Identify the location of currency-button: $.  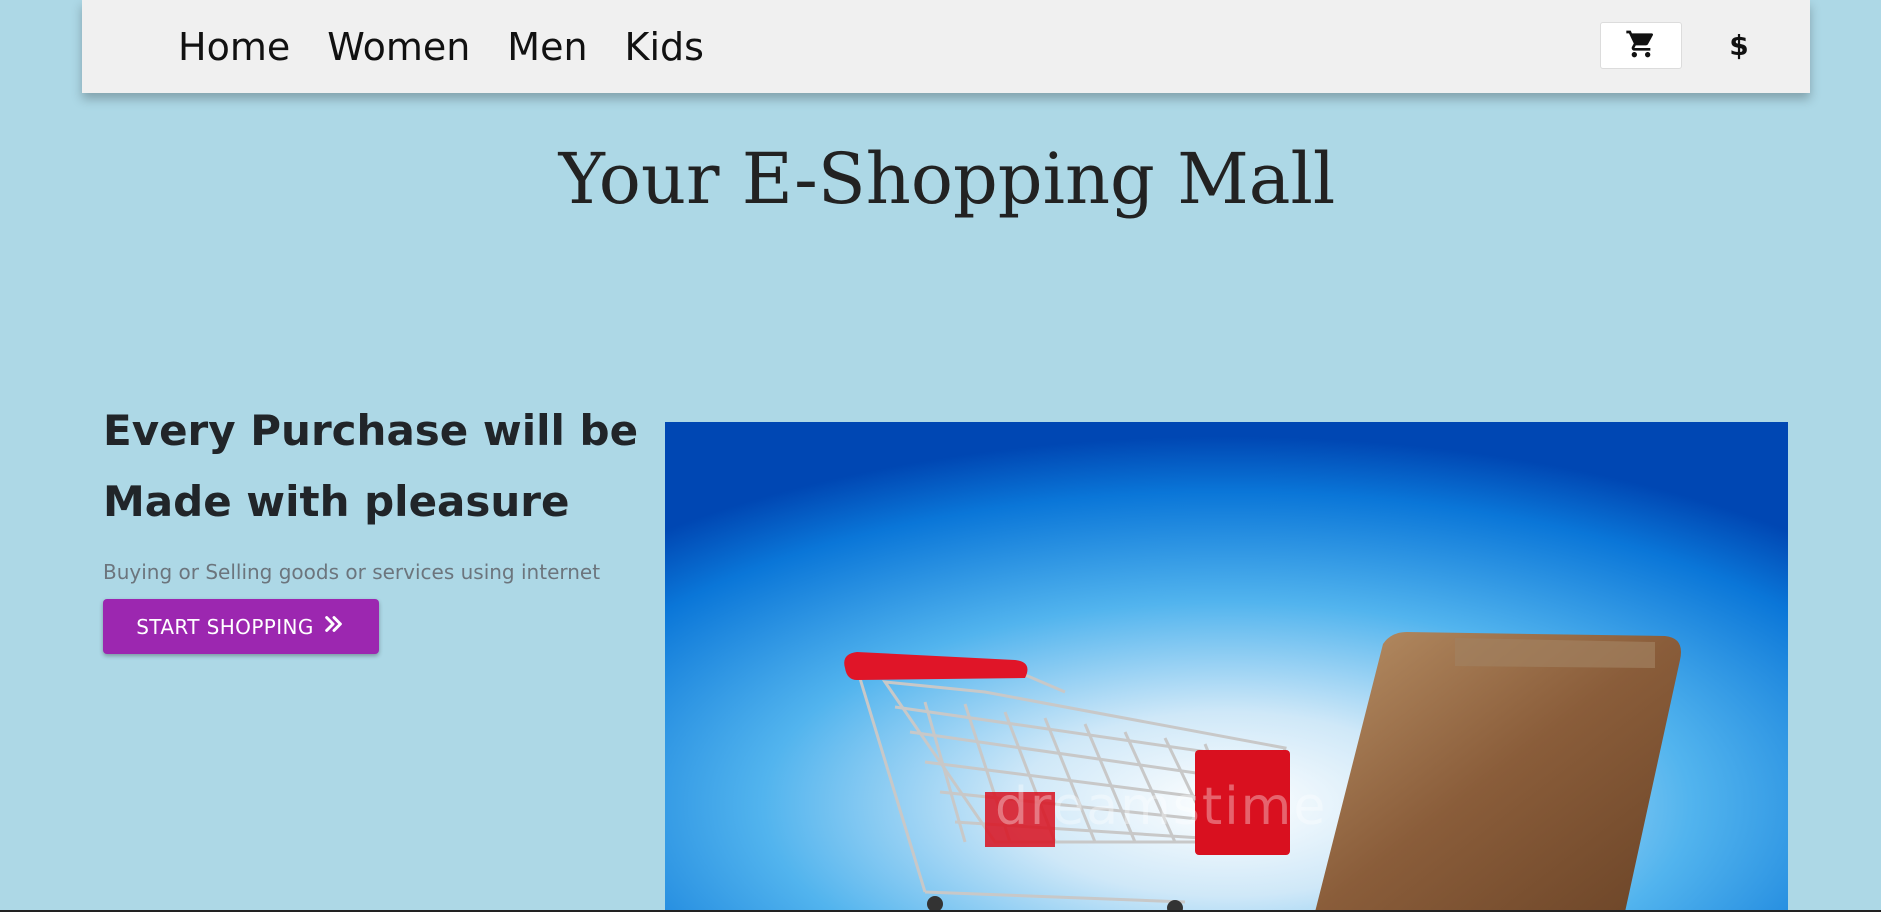
(1739, 45).